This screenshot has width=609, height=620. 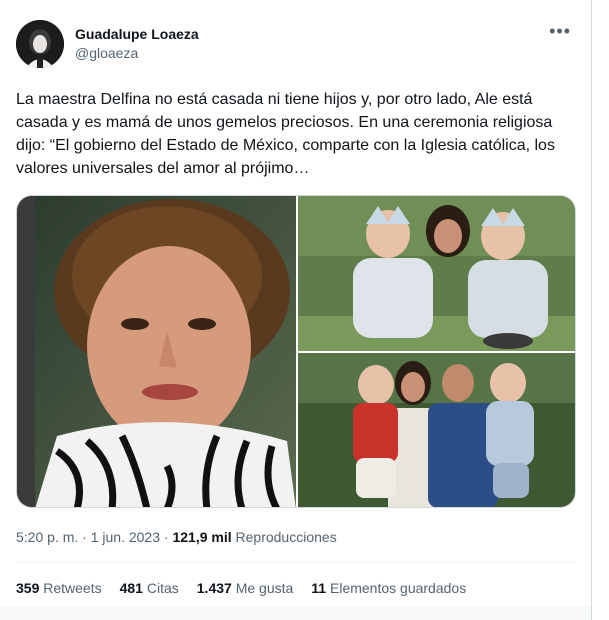 I want to click on stat-bookmarks: 11 Elementos guardados, so click(x=388, y=588).